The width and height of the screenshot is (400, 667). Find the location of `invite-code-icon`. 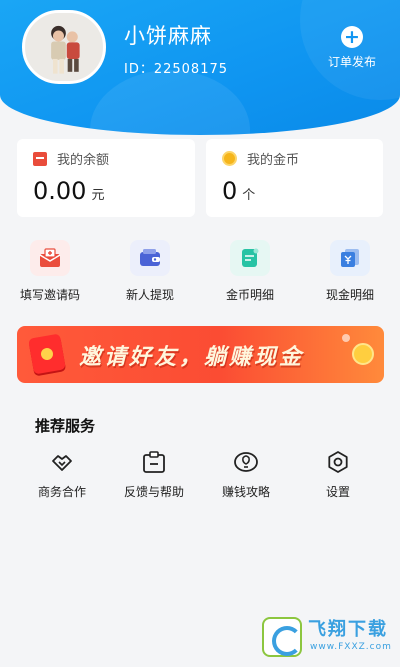

invite-code-icon is located at coordinates (50, 258).